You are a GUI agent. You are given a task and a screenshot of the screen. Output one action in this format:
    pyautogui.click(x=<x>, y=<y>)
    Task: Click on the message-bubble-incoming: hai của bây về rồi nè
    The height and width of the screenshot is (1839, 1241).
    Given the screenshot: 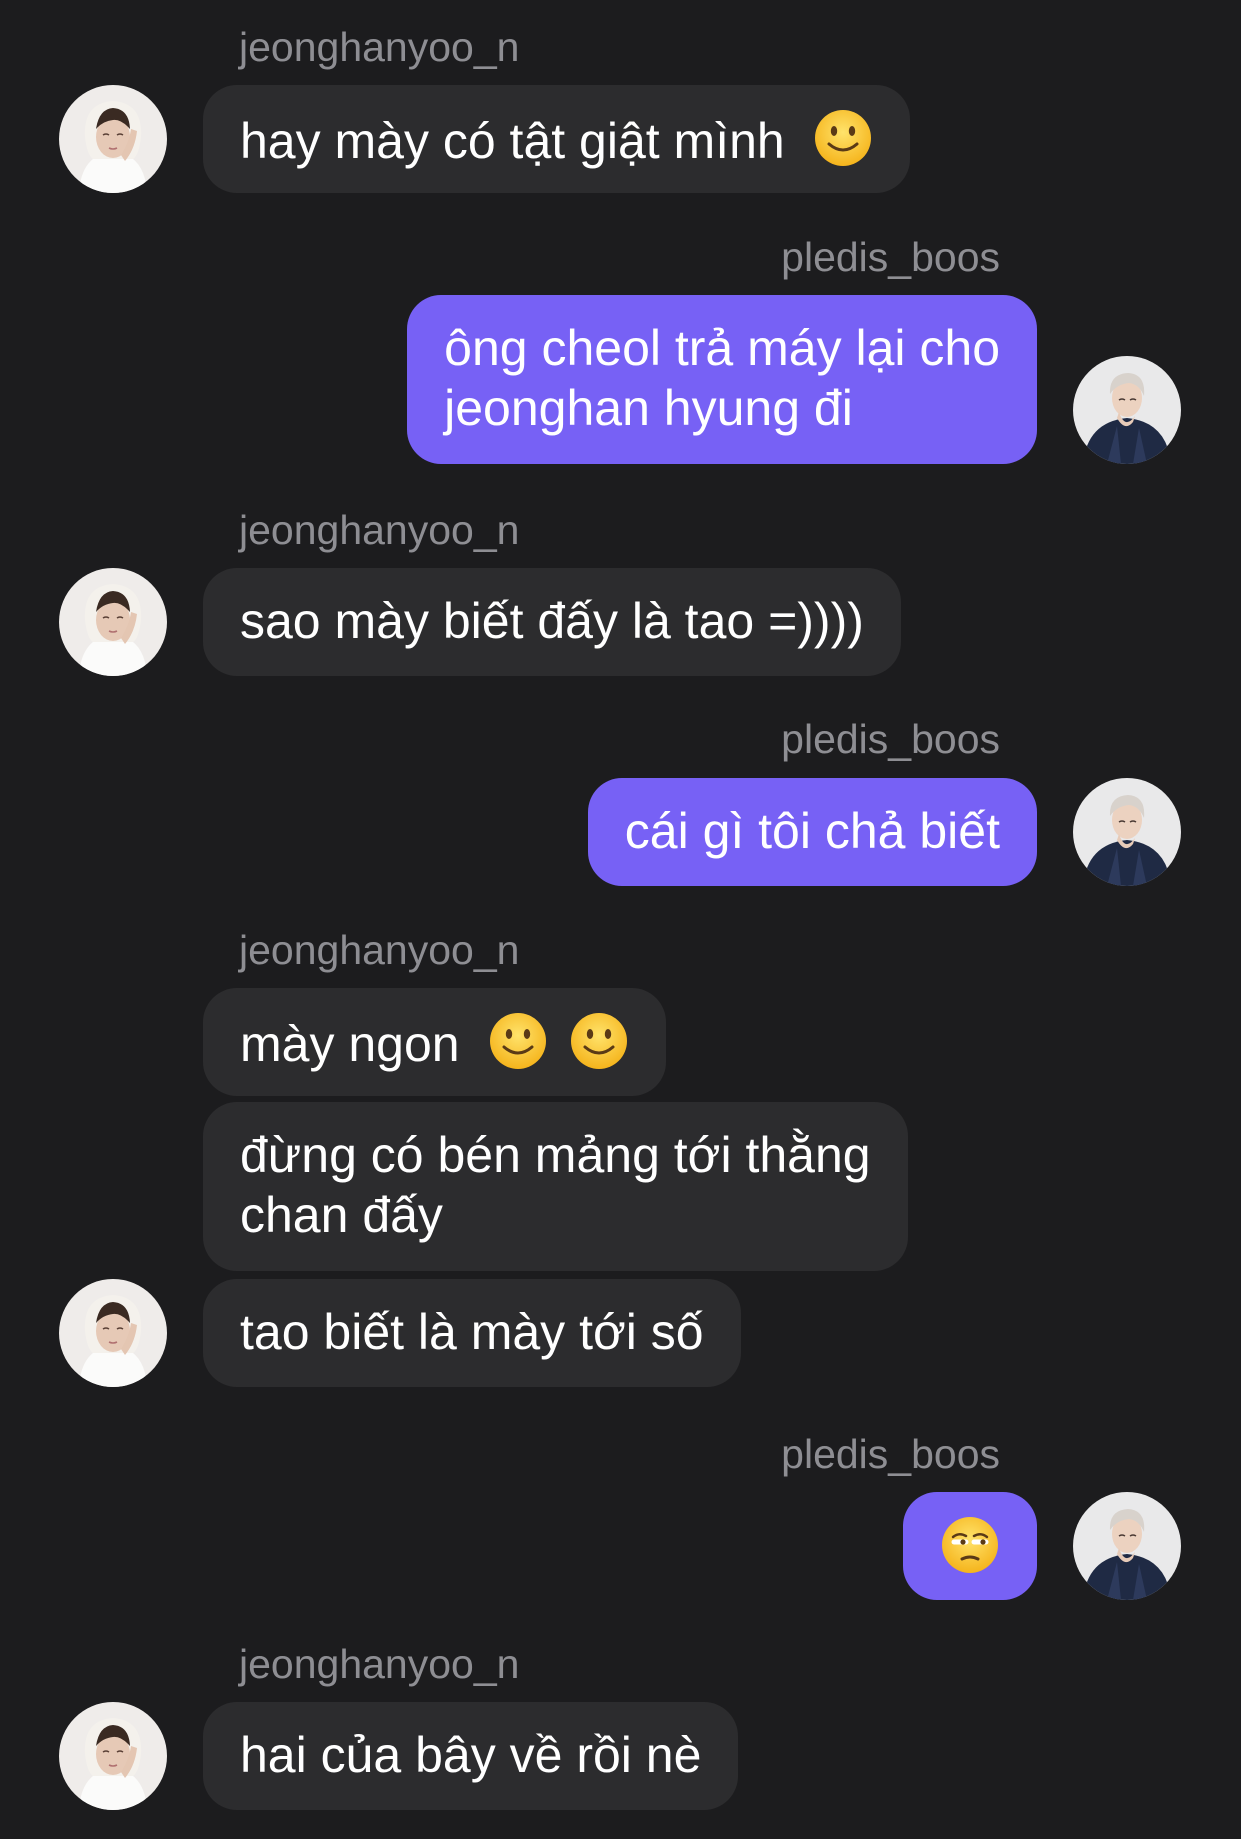 What is the action you would take?
    pyautogui.click(x=471, y=1756)
    